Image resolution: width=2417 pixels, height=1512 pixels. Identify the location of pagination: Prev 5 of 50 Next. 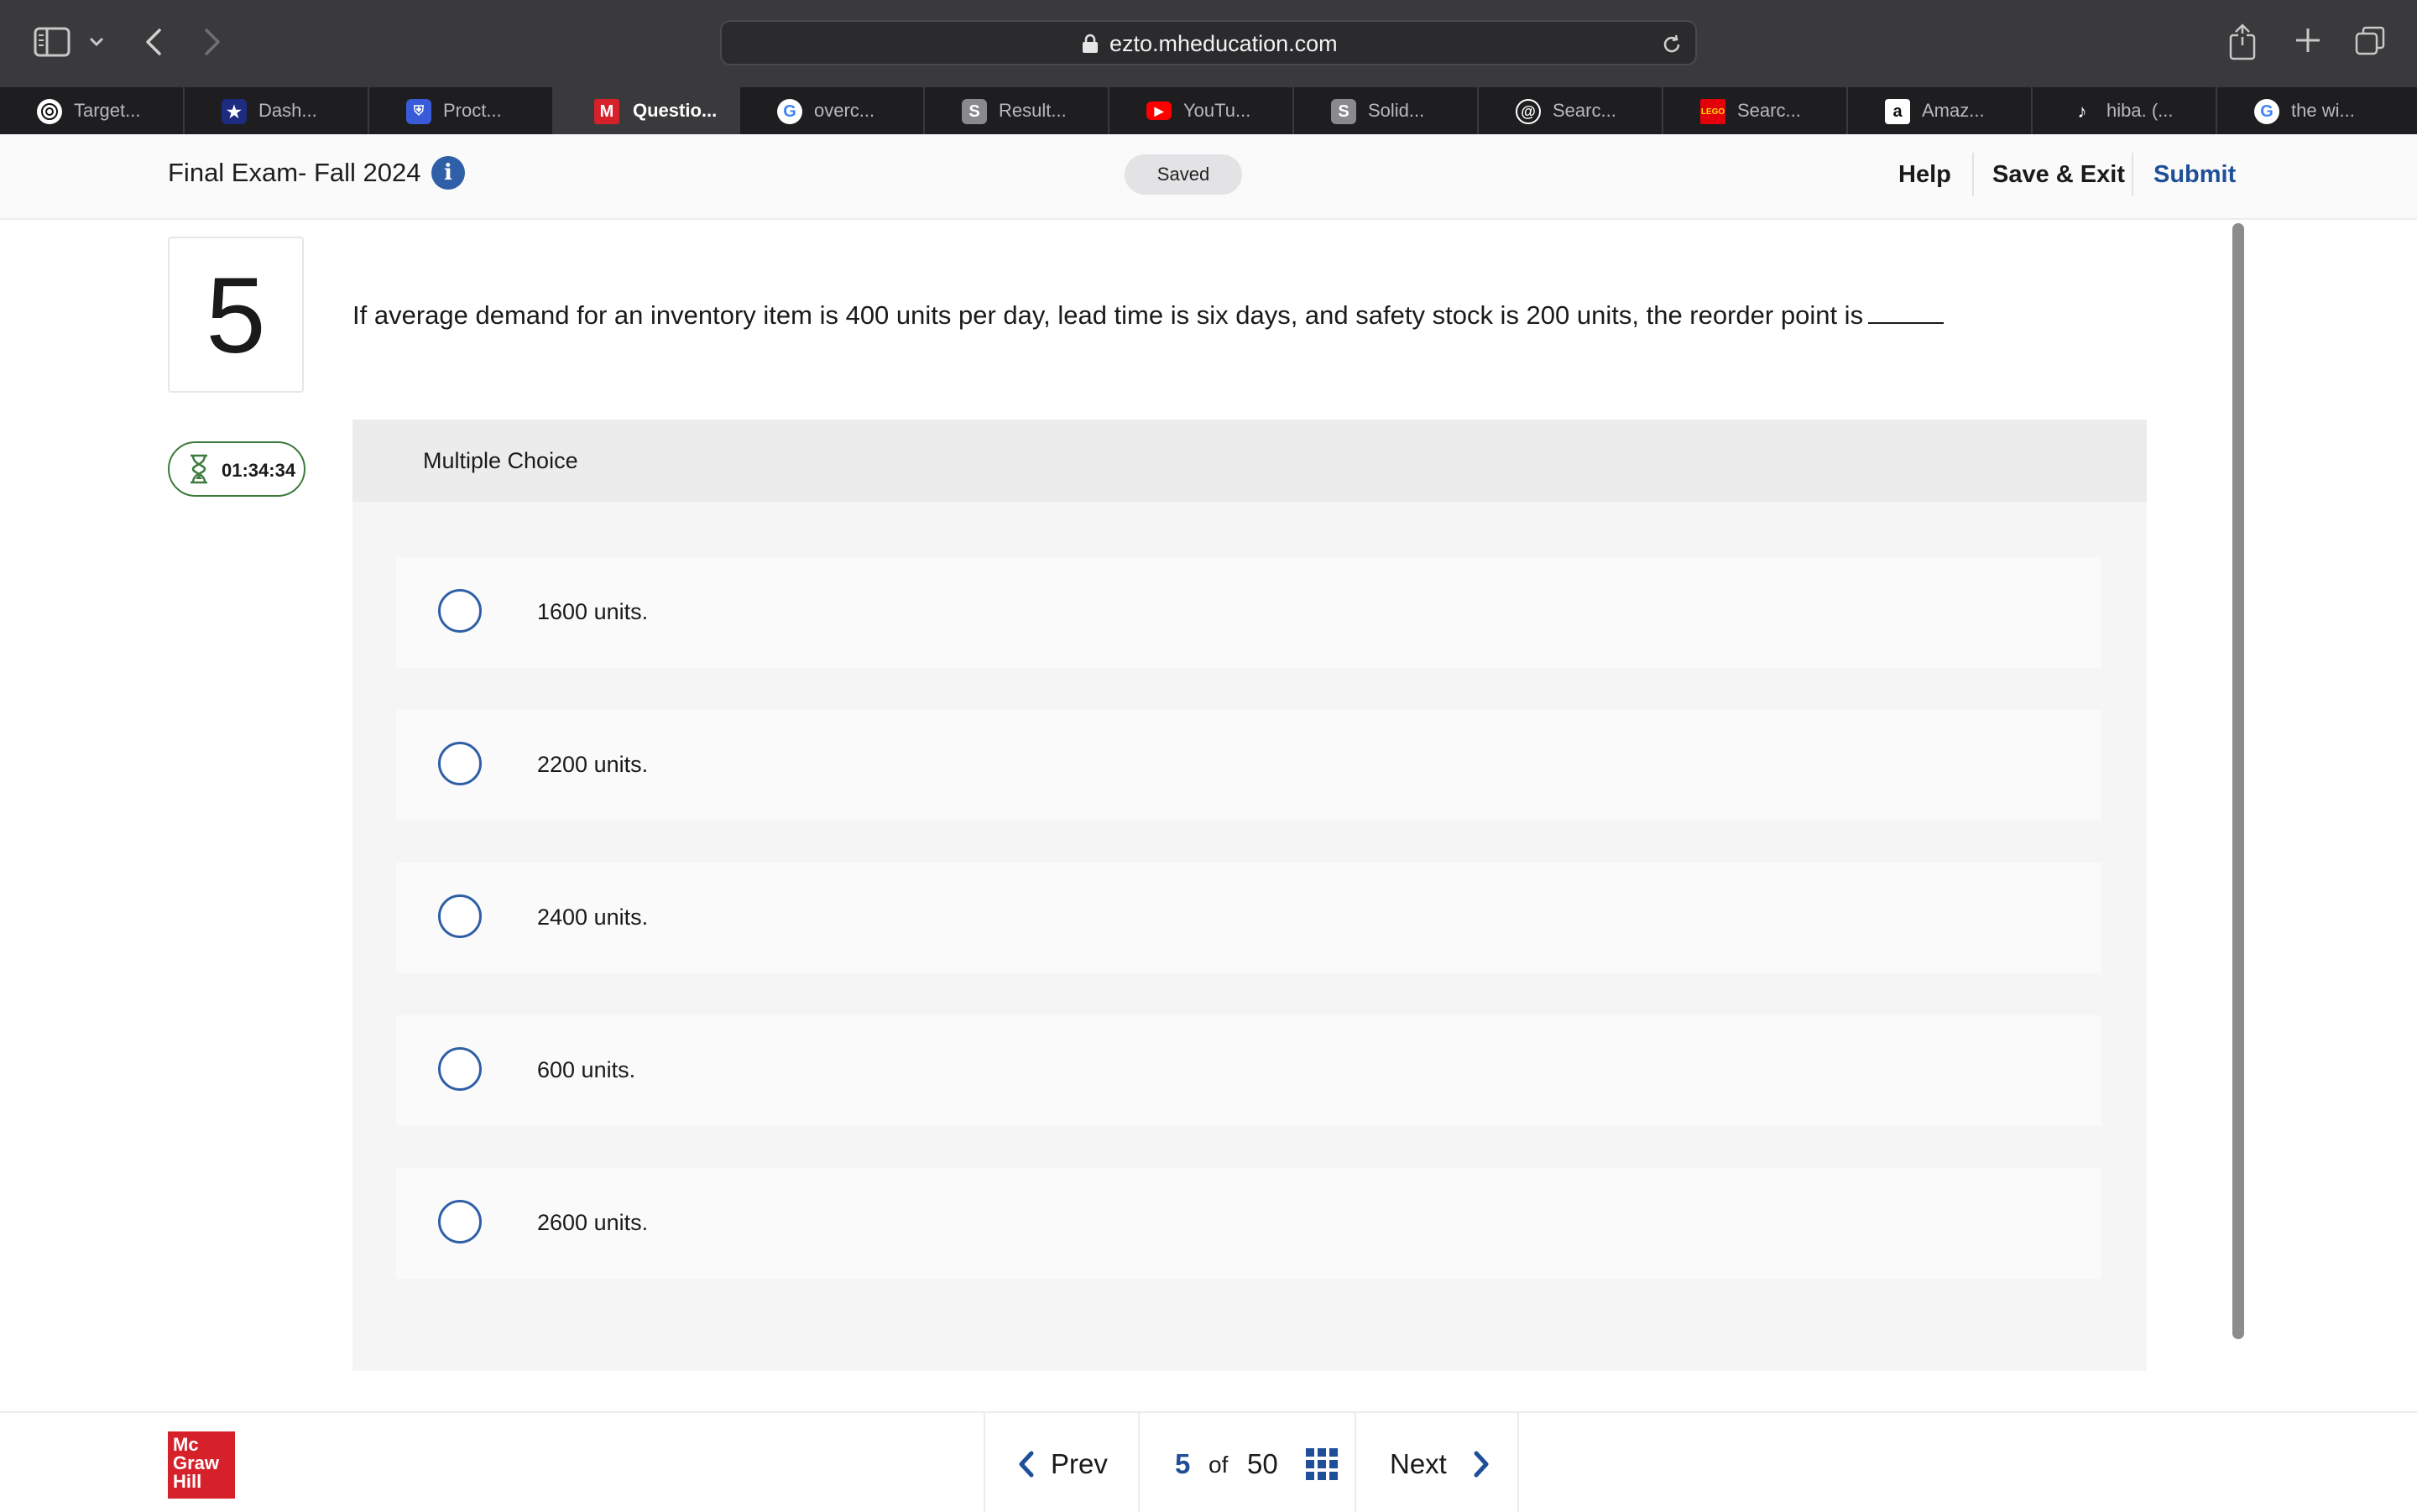
(1251, 1463).